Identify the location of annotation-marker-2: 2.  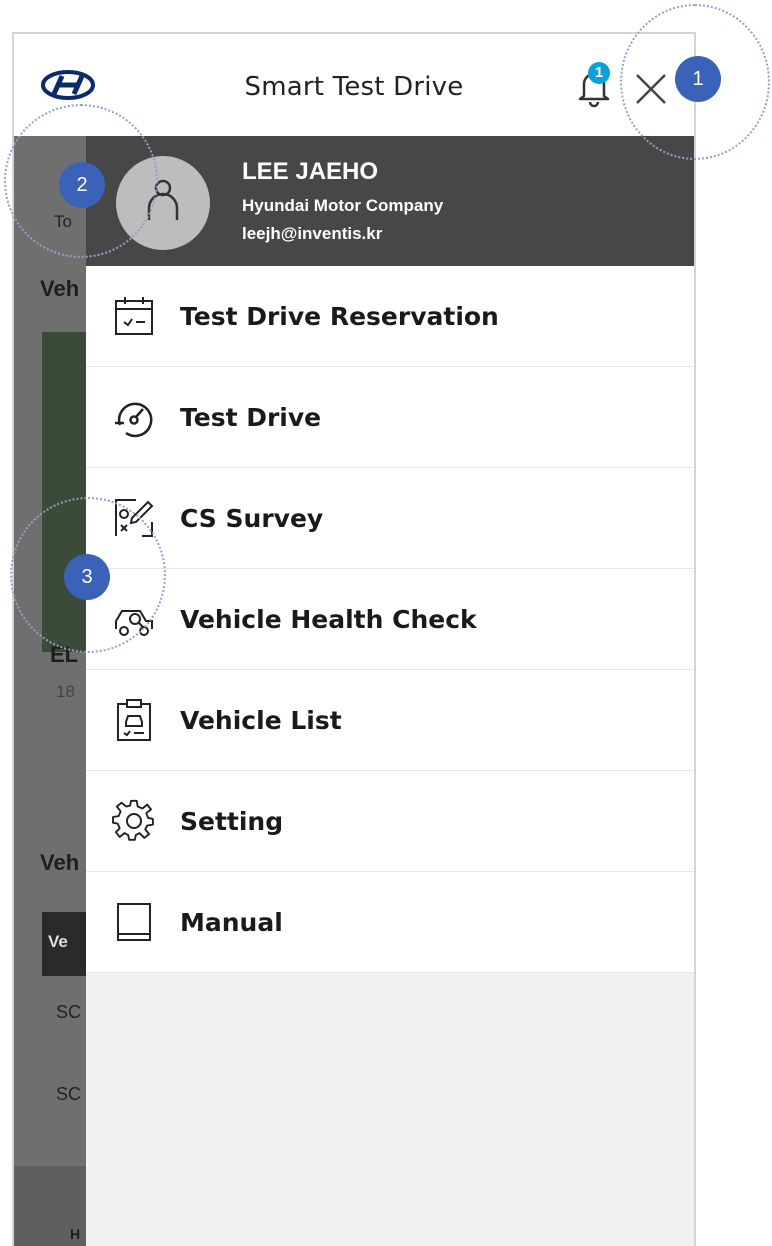
(82, 185).